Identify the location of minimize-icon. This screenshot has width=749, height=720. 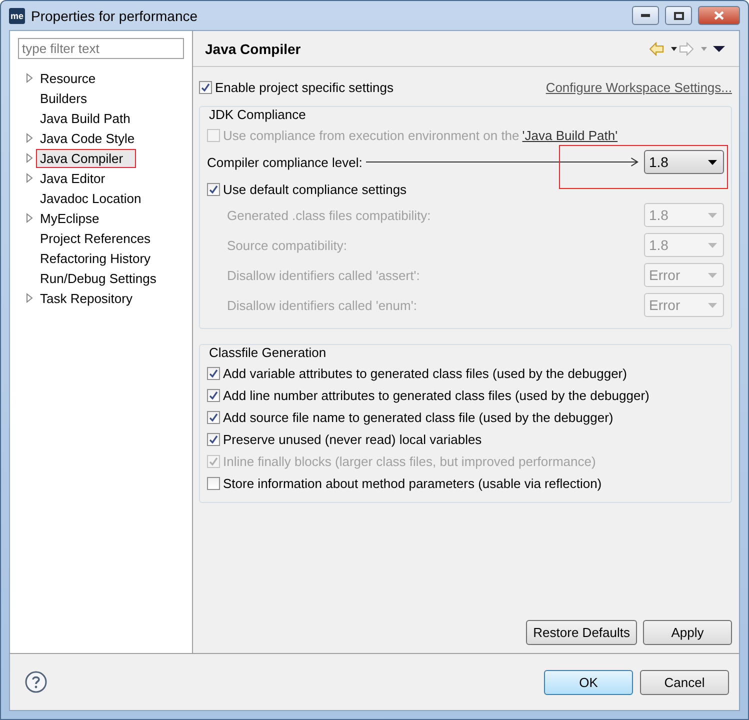
(645, 15).